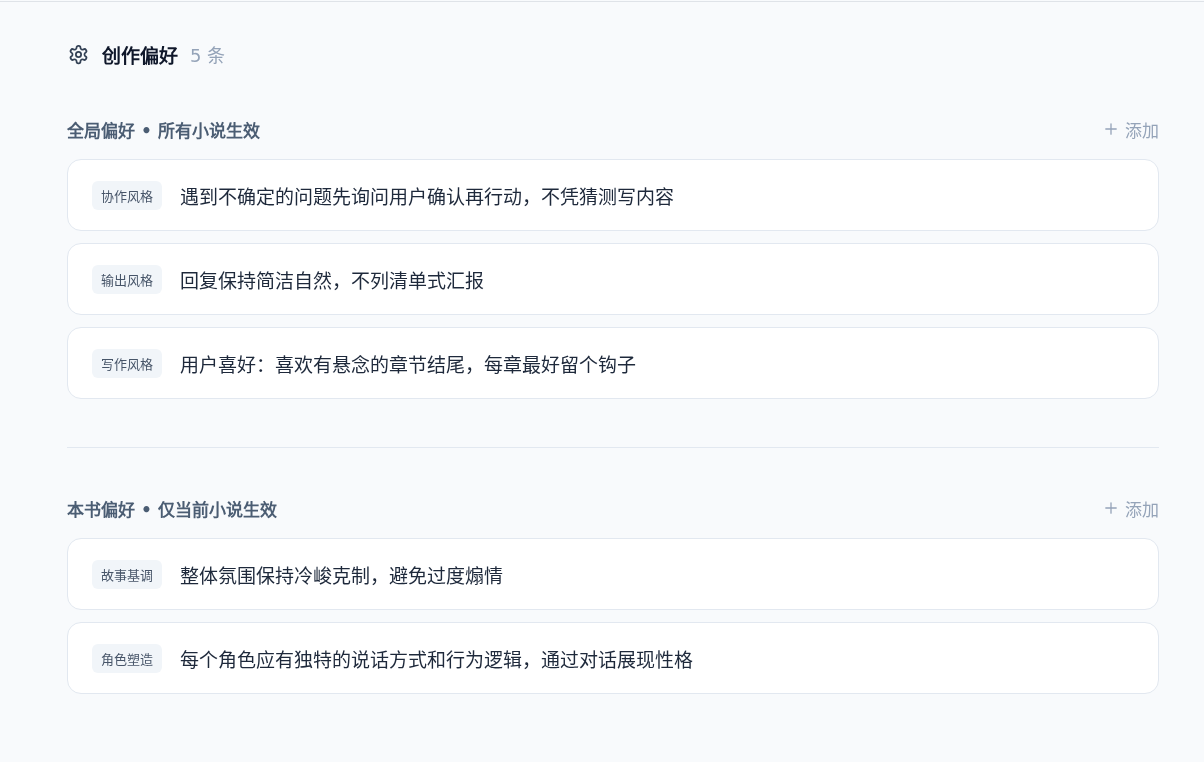 The height and width of the screenshot is (762, 1204). I want to click on category-tag: 故事基调, so click(127, 574).